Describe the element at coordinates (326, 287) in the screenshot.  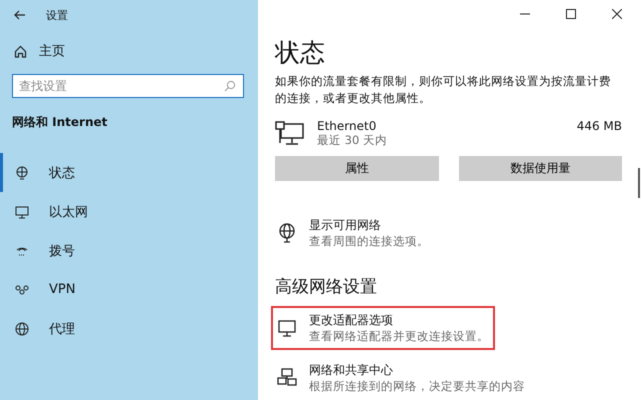
I see `section-heading: 高级网络设置` at that location.